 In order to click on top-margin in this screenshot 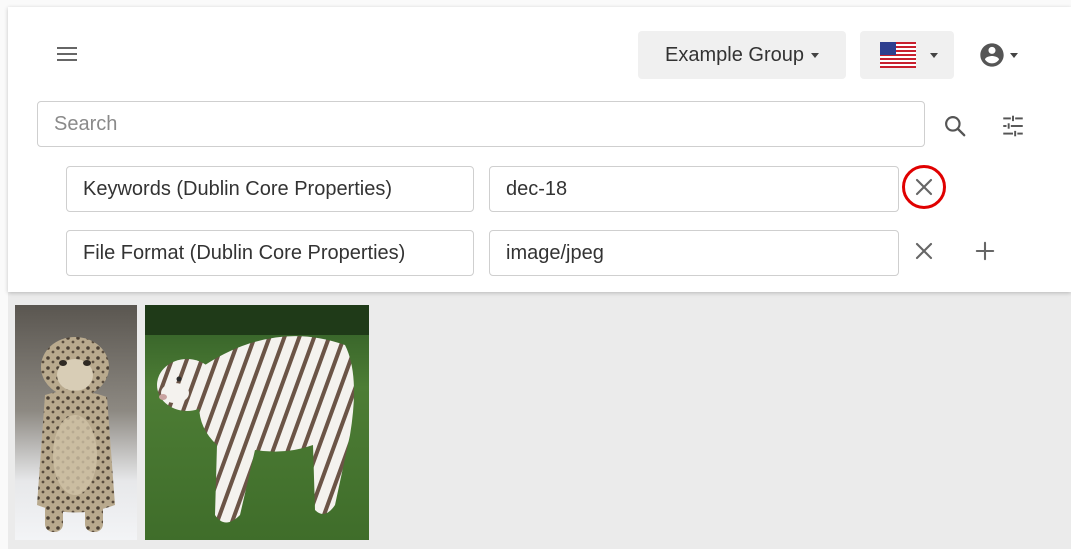, I will do `click(535, 3)`.